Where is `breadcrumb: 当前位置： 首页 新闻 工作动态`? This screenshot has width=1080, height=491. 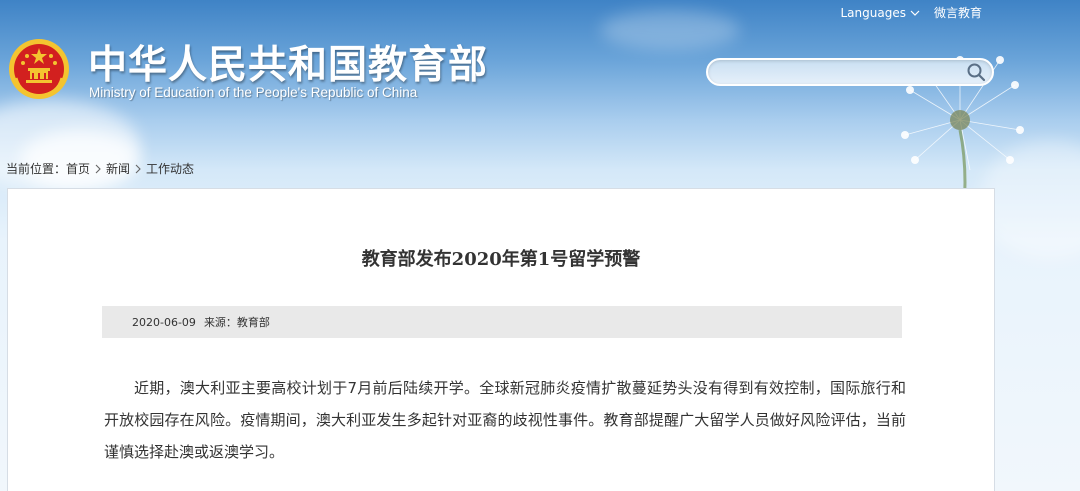 breadcrumb: 当前位置： 首页 新闻 工作动态 is located at coordinates (100, 168).